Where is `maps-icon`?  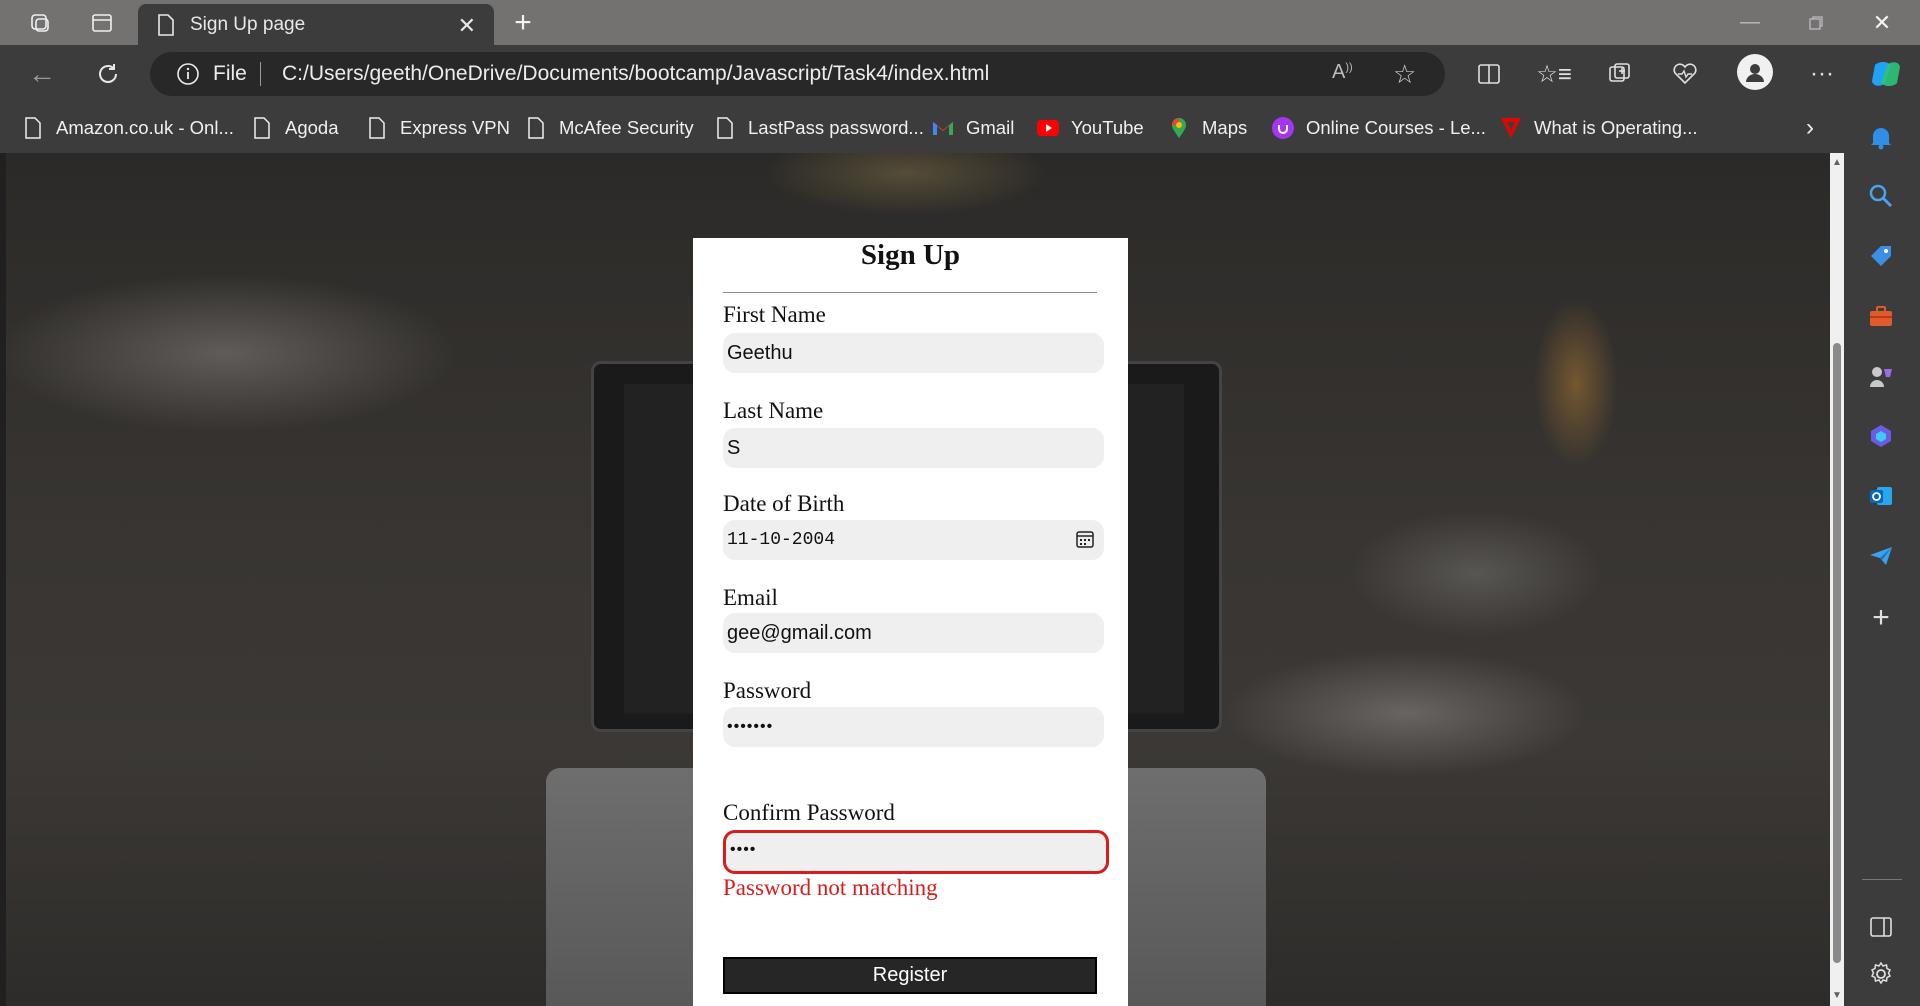 maps-icon is located at coordinates (1179, 128).